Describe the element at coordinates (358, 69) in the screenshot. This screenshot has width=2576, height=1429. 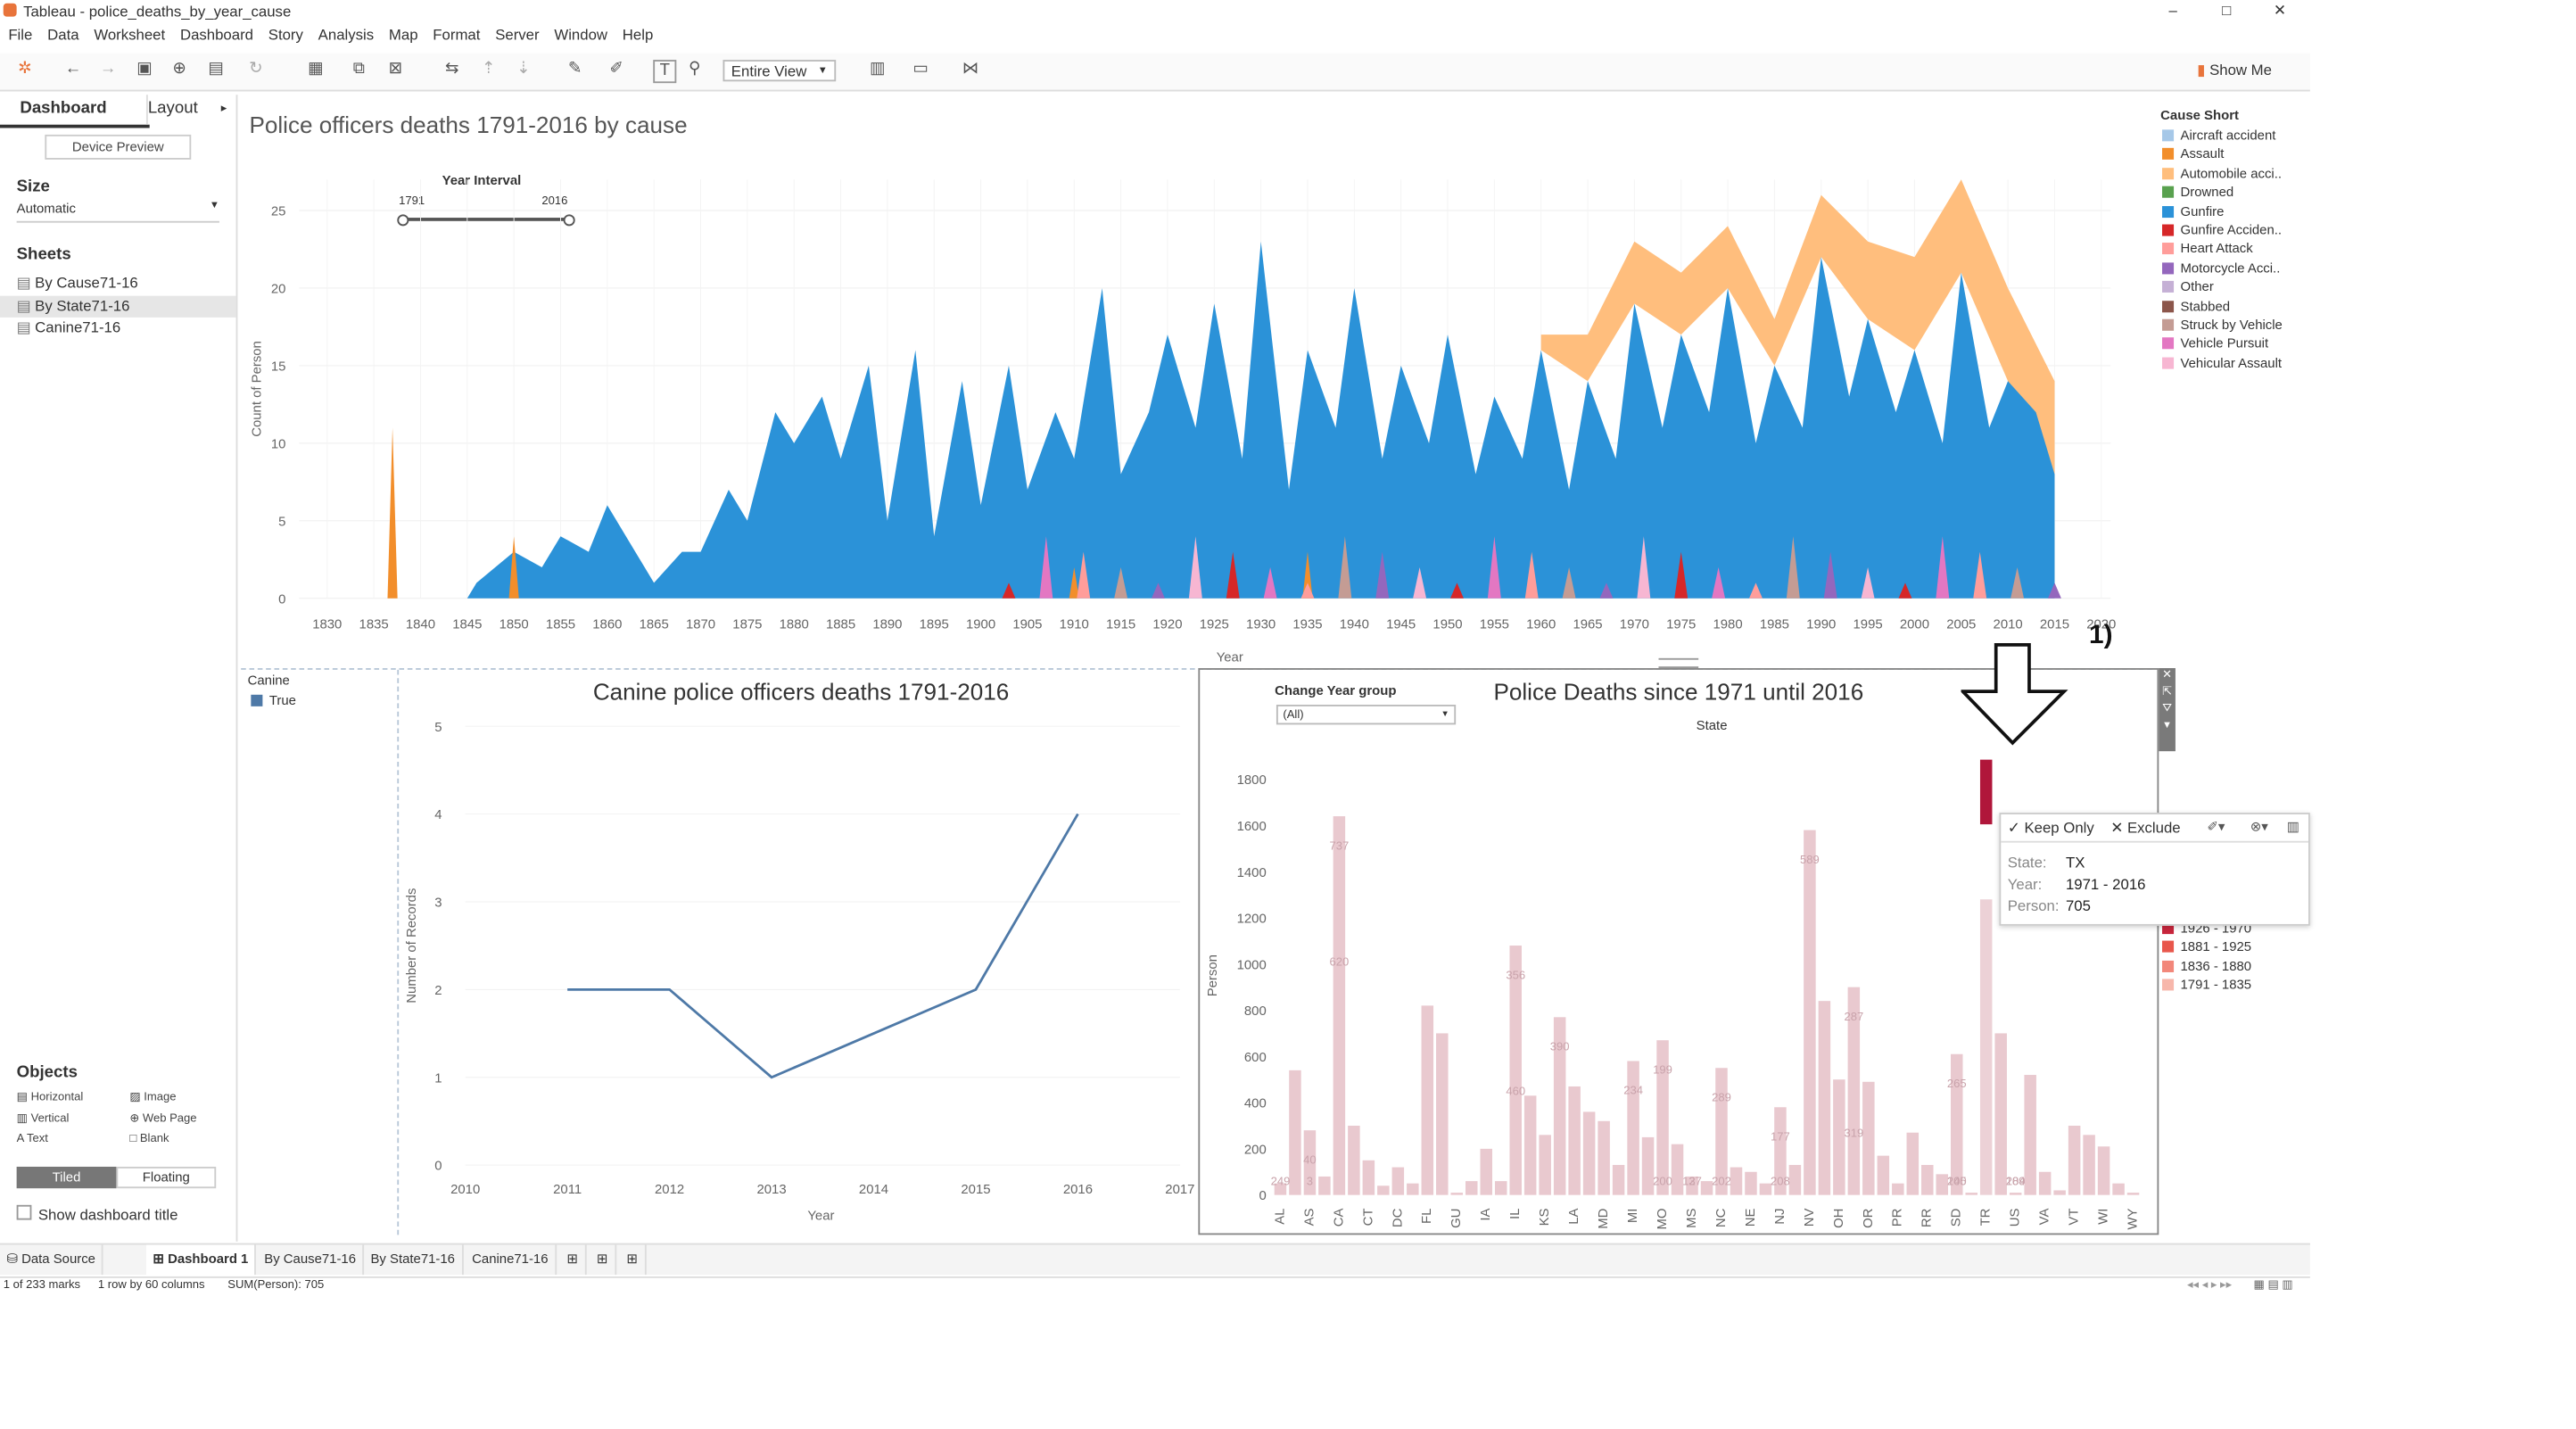
I see `duplicate-icon: ⧉` at that location.